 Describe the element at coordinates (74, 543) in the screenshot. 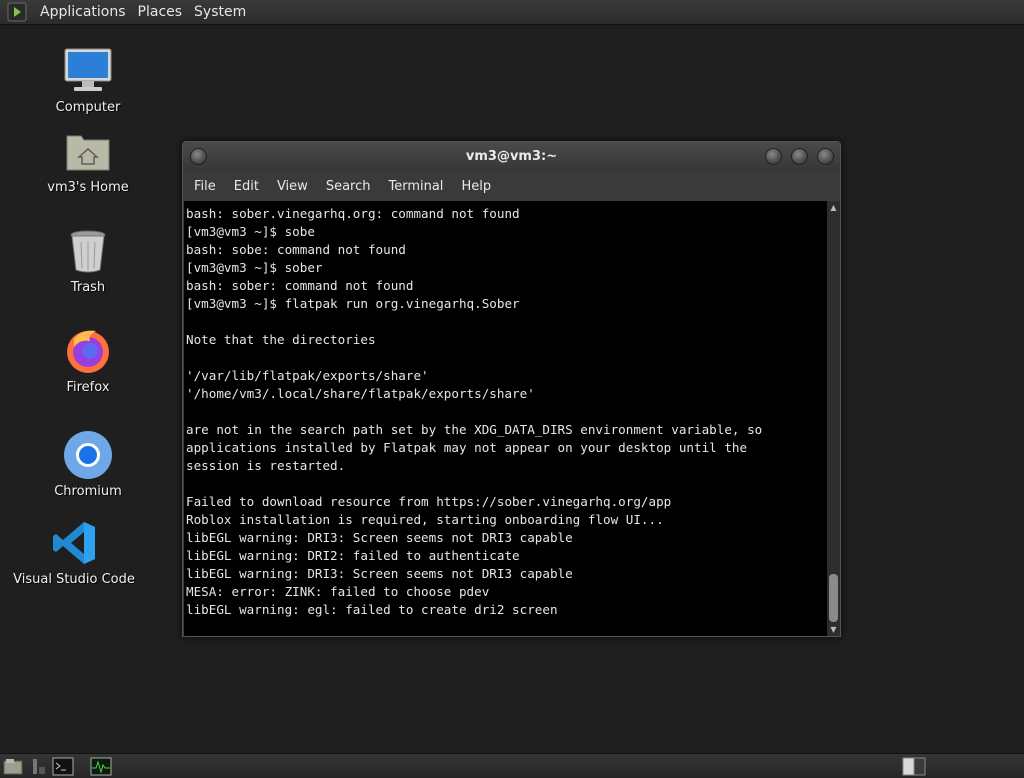

I see `vscode-icon` at that location.